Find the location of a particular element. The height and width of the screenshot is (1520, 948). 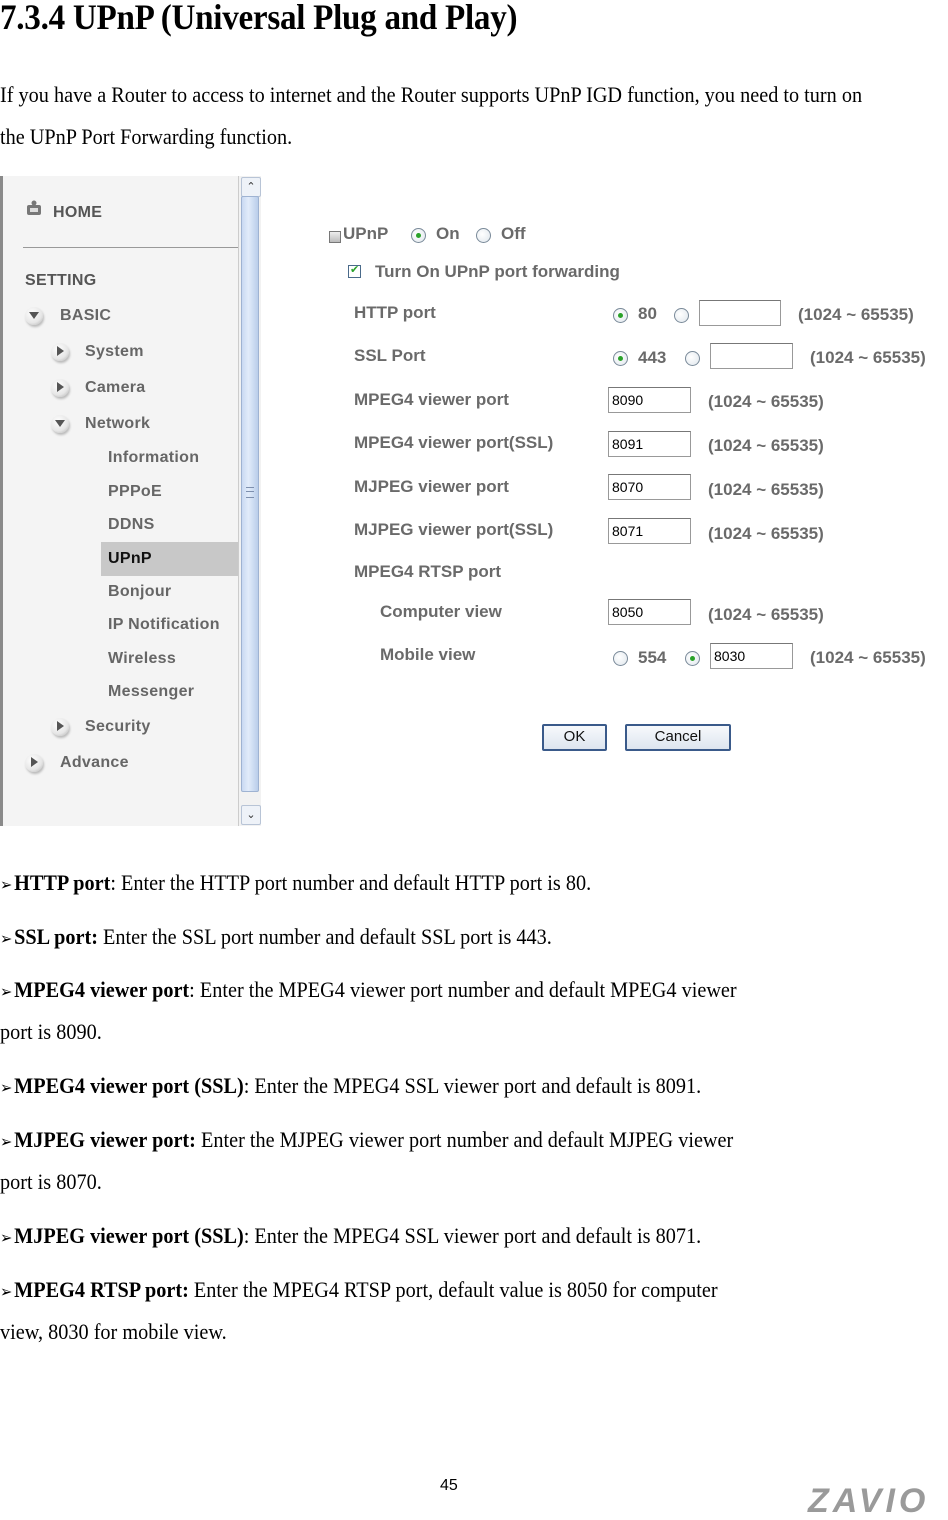

forwarding-label: Turn On UPnP port forwarding is located at coordinates (497, 271).